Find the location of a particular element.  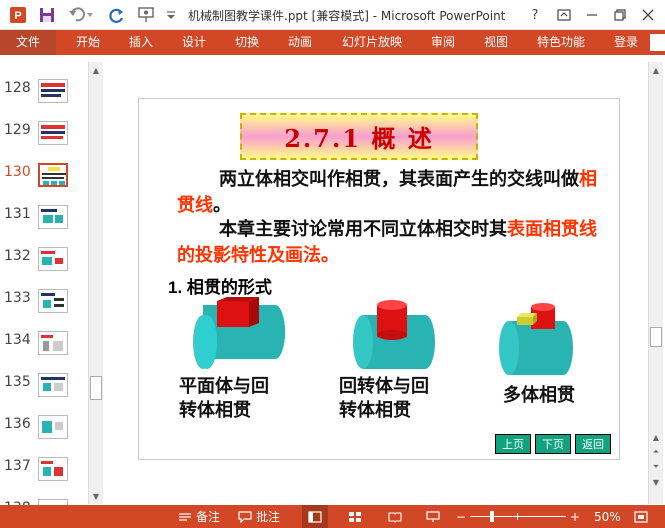

slideshow-view-button is located at coordinates (433, 516).